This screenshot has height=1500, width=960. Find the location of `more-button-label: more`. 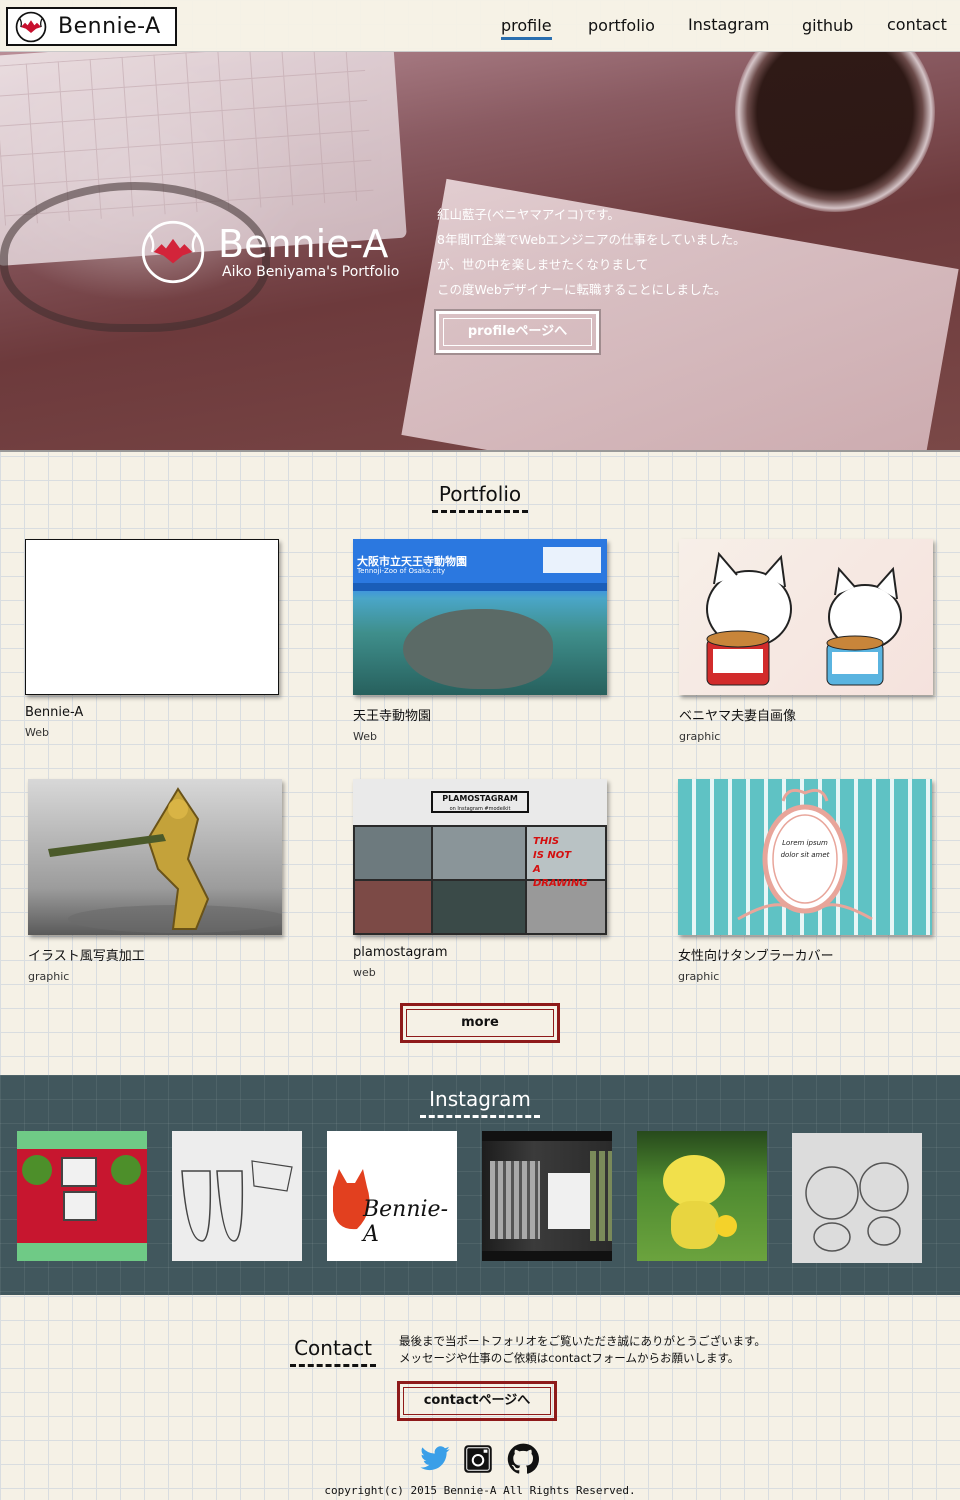

more-button-label: more is located at coordinates (480, 1023).